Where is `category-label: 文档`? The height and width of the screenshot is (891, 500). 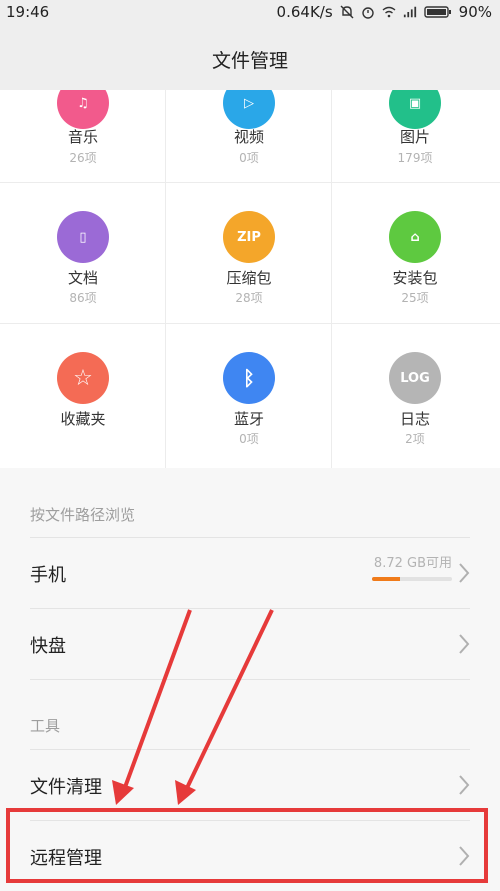
category-label: 文档 is located at coordinates (82, 278).